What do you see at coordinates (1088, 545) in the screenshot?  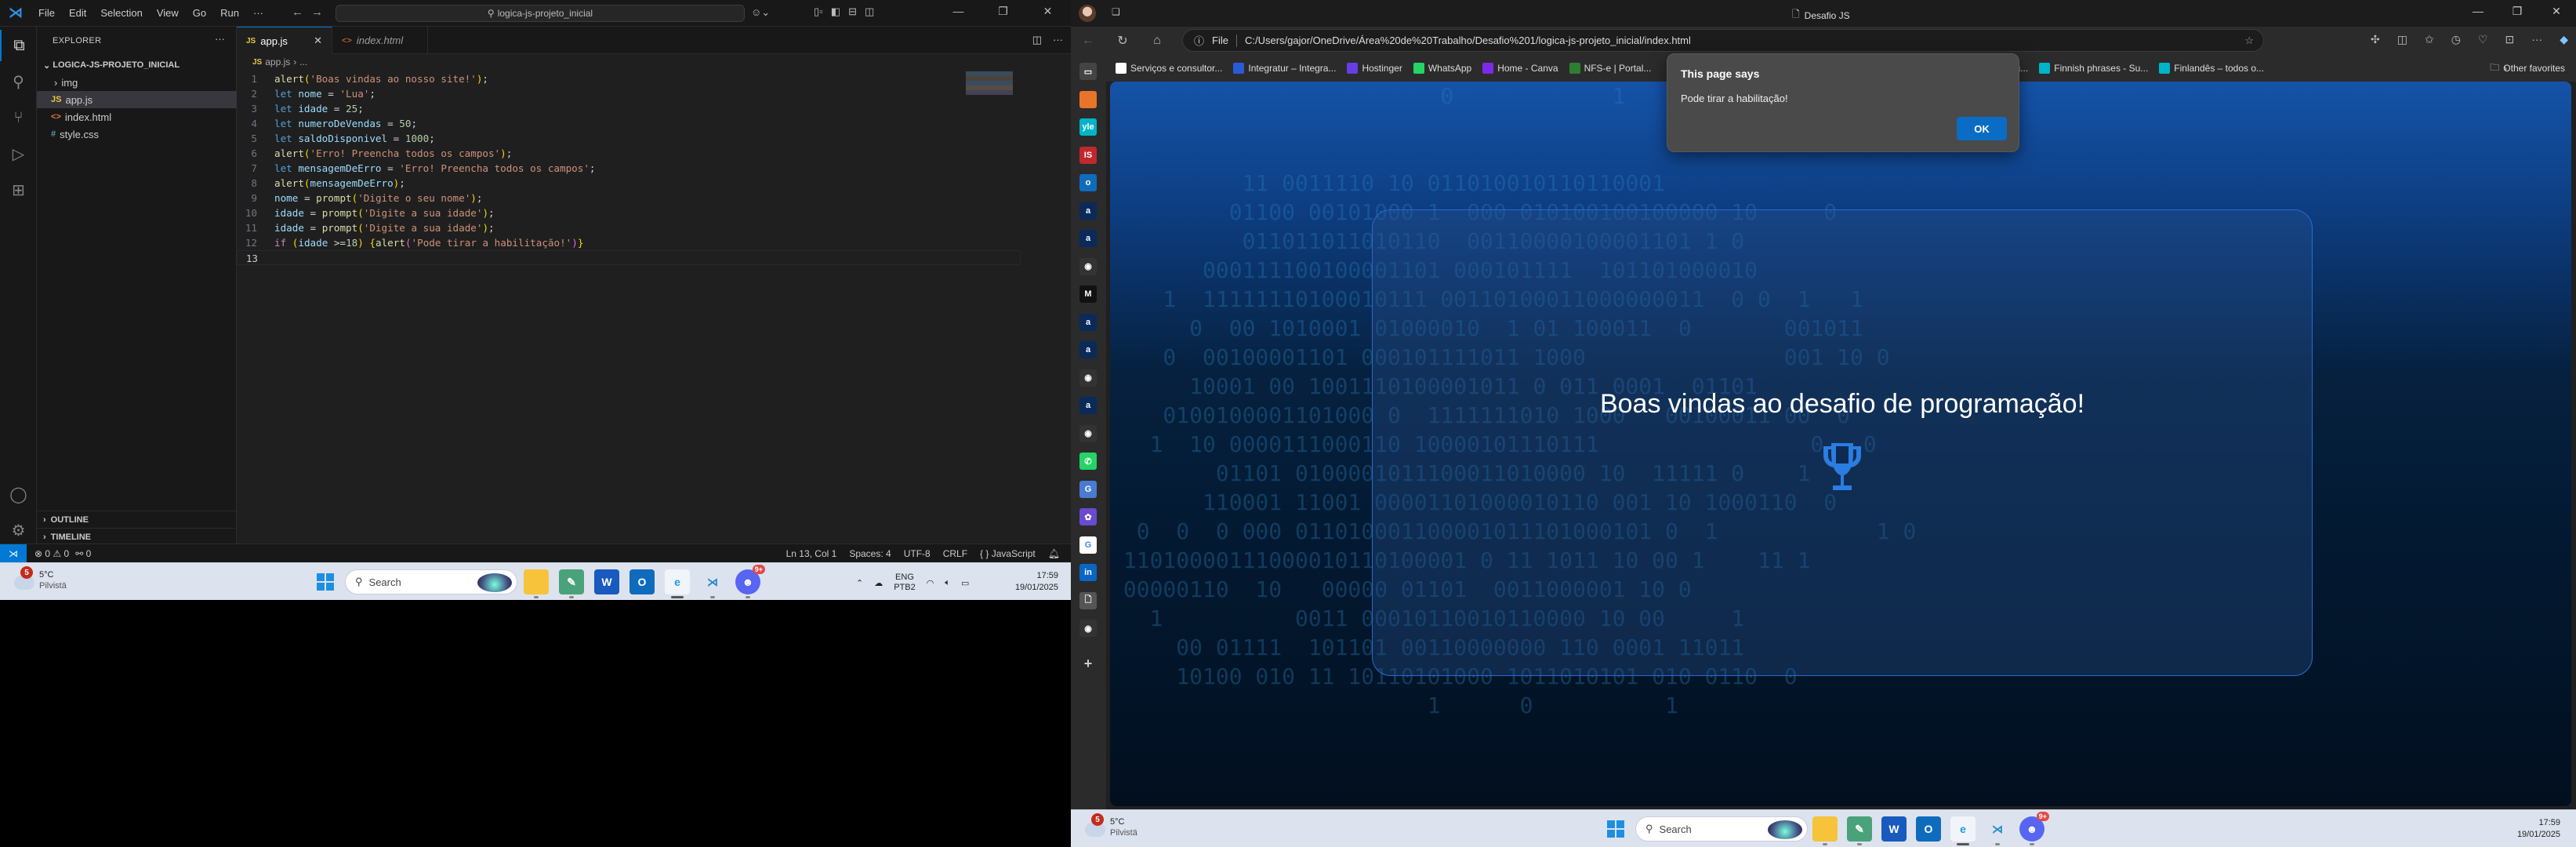 I see `google-icon: G` at bounding box center [1088, 545].